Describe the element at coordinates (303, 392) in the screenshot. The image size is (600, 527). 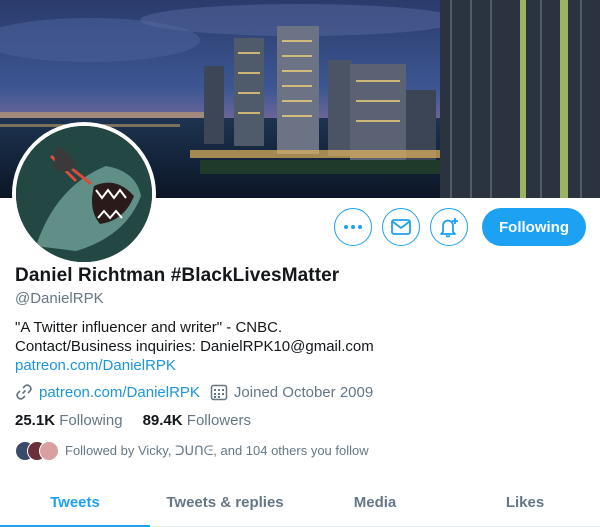
I see `joined-date: Joined October 2009` at that location.